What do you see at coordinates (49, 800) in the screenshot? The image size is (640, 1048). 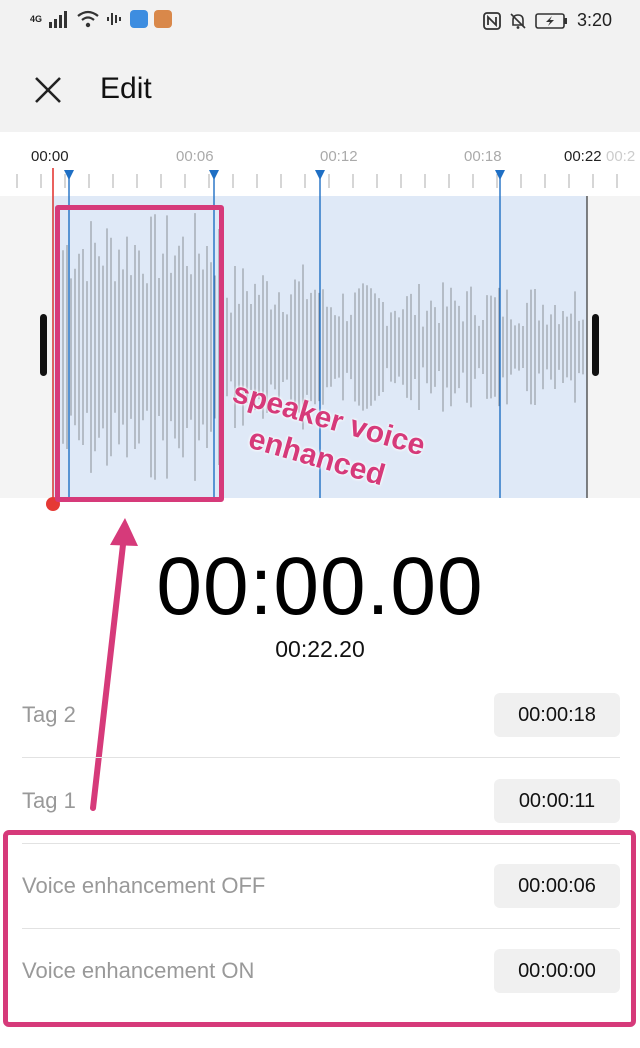 I see `tag-label: Tag 1` at bounding box center [49, 800].